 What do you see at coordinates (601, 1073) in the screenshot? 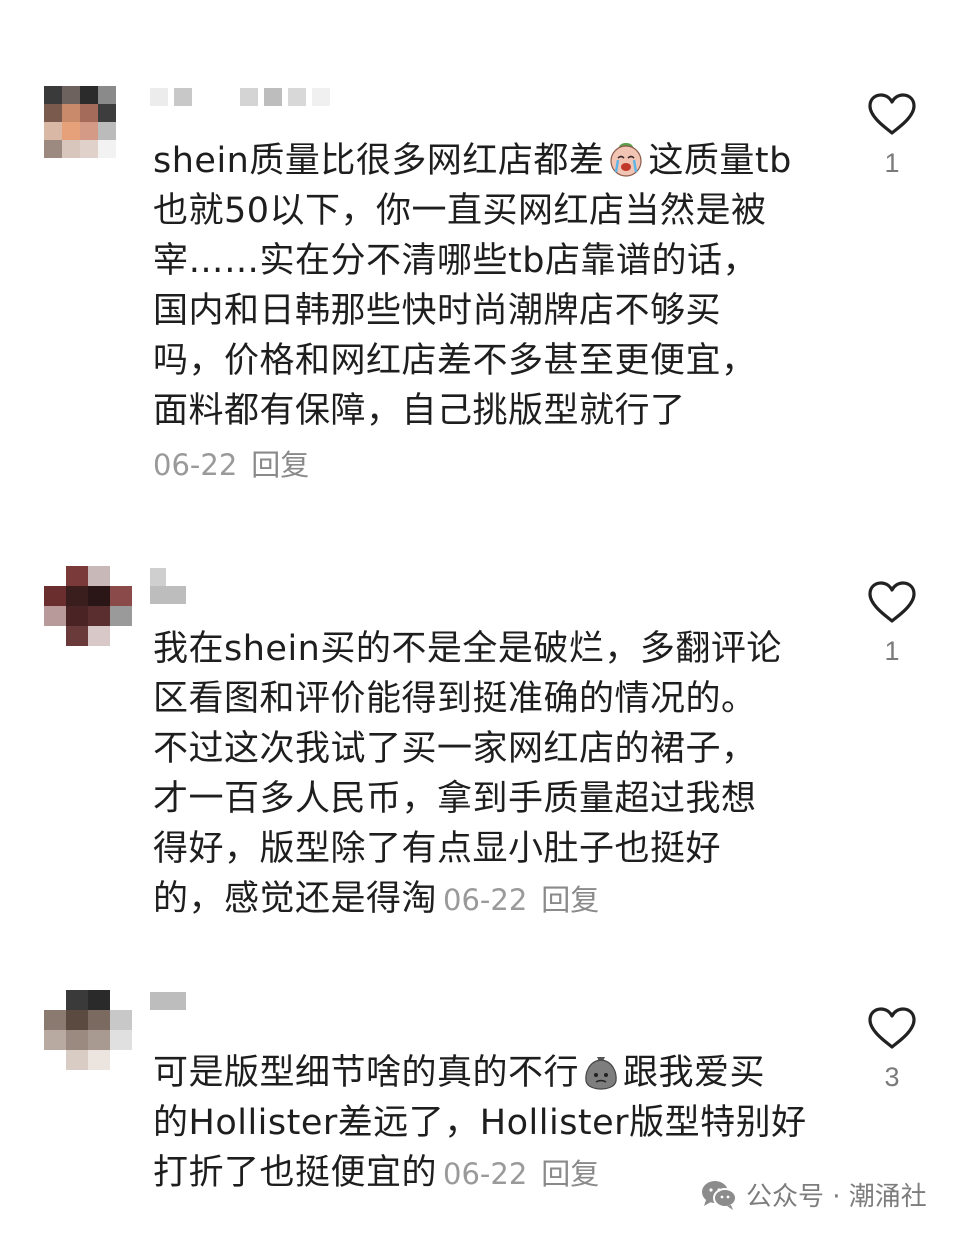
I see `sack-face-icon` at bounding box center [601, 1073].